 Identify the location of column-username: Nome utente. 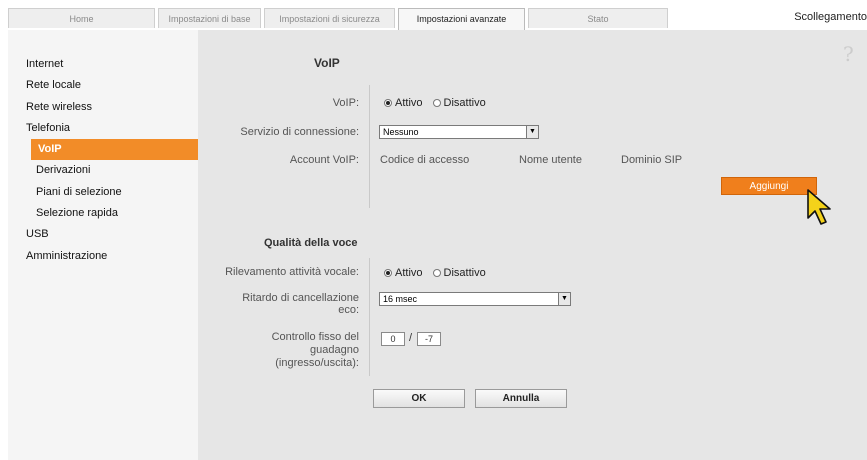
(550, 160).